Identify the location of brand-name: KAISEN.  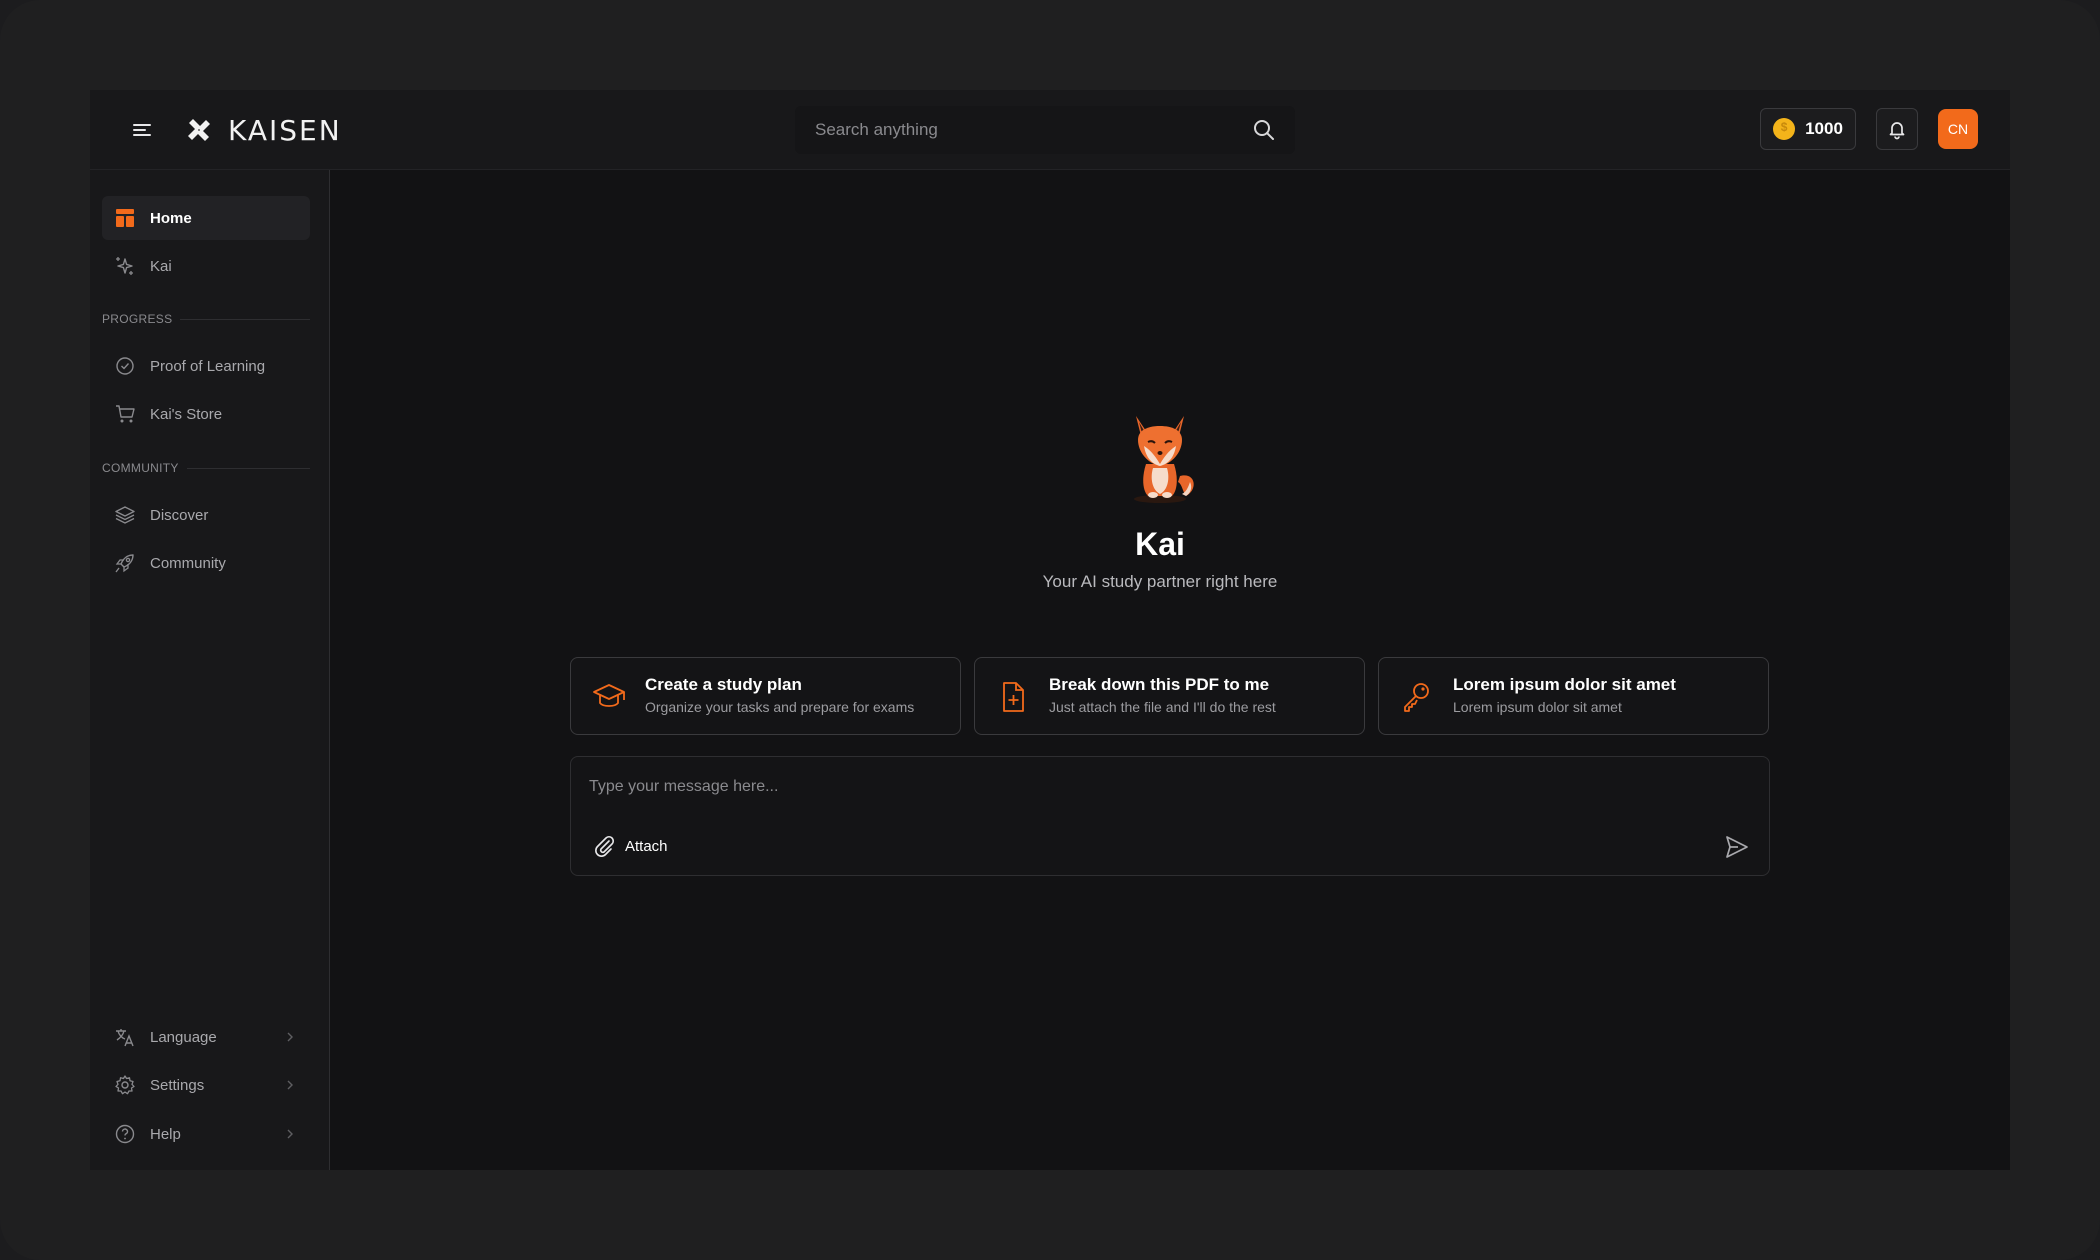
(285, 130).